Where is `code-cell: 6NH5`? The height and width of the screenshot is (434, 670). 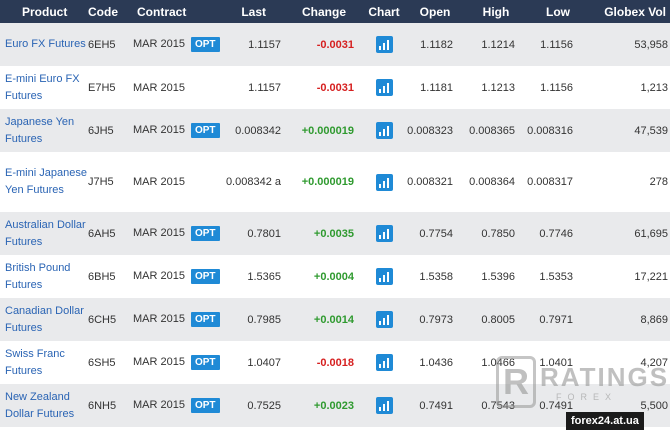 code-cell: 6NH5 is located at coordinates (110, 405).